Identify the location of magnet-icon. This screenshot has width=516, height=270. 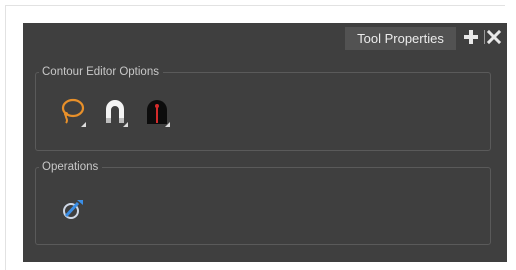
(115, 112).